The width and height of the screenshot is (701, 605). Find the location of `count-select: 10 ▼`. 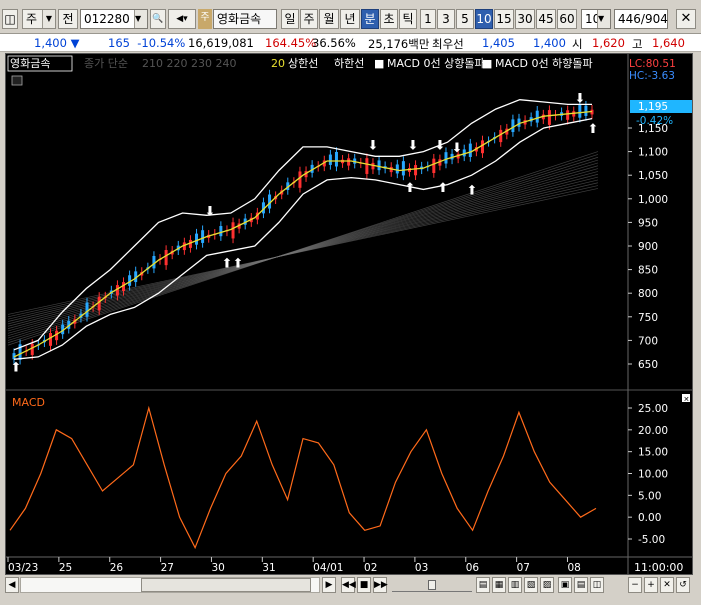

count-select: 10 ▼ is located at coordinates (596, 19).